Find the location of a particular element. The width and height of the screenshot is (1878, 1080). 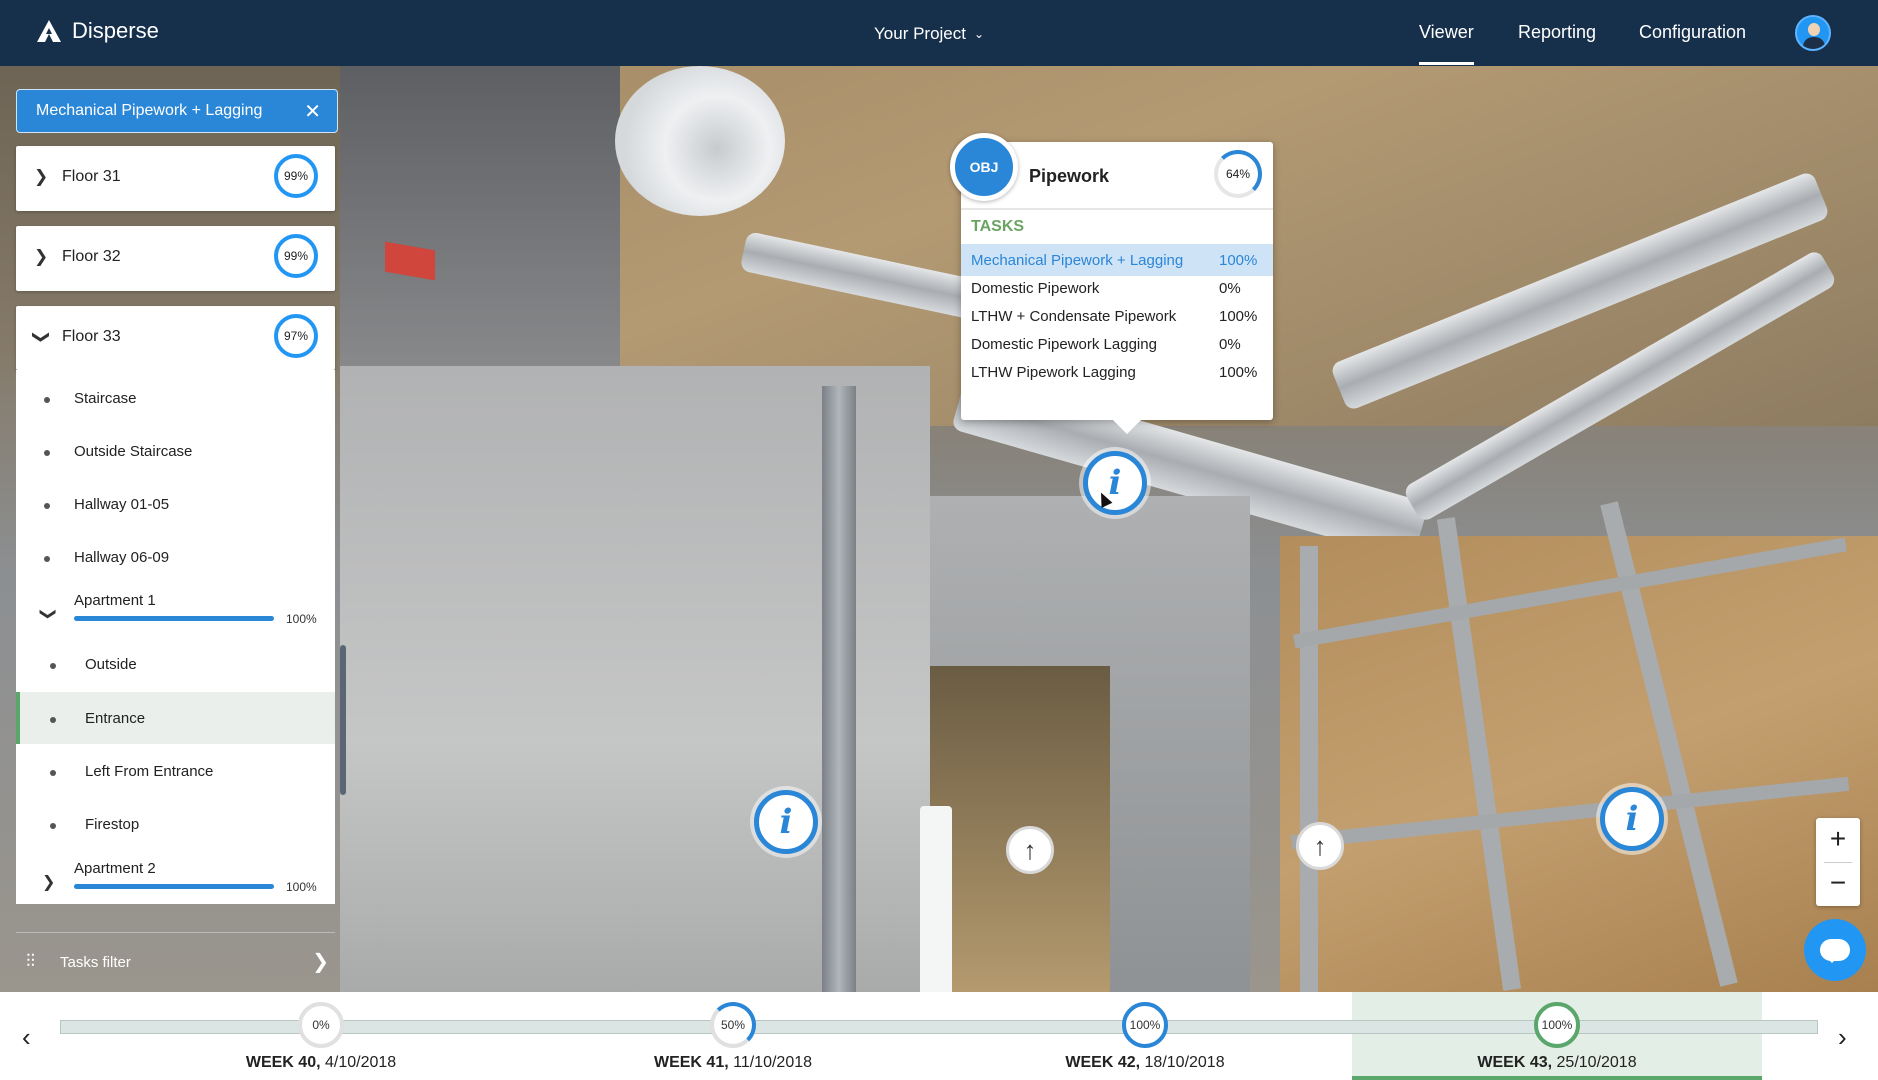

tasks-filter-label: Tasks filter is located at coordinates (95, 962).